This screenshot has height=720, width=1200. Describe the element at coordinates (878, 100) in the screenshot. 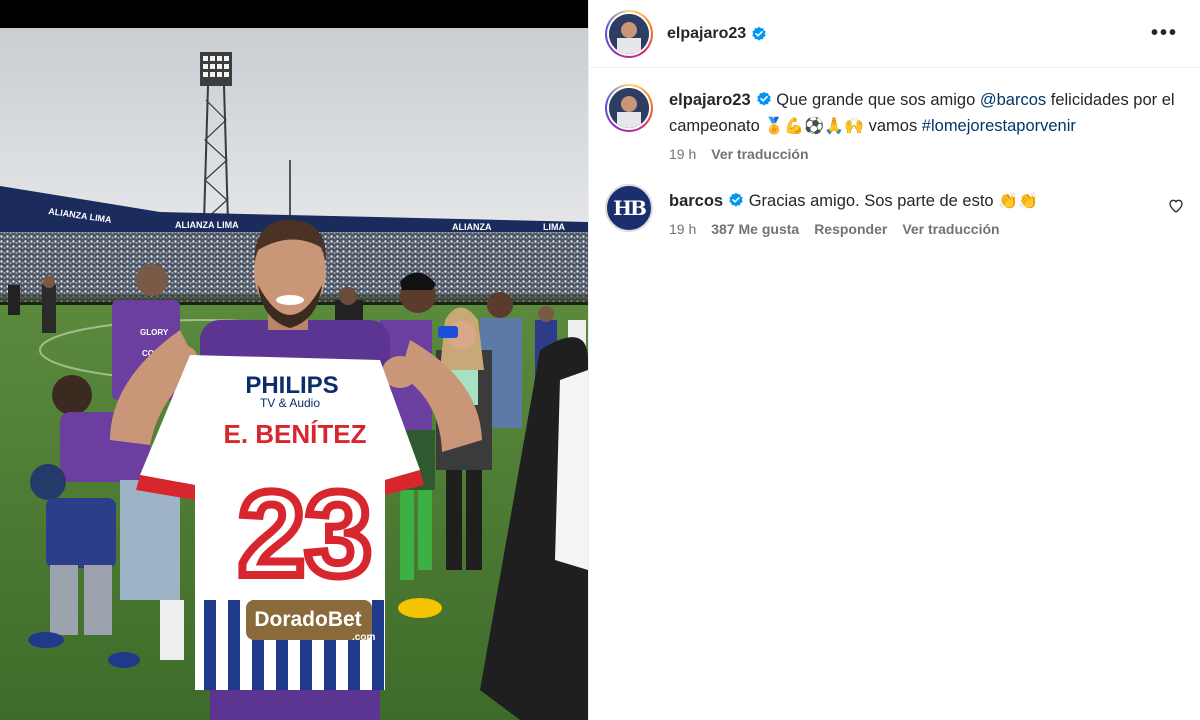

I see `comment-text-before: Que grande que sos amigo` at that location.